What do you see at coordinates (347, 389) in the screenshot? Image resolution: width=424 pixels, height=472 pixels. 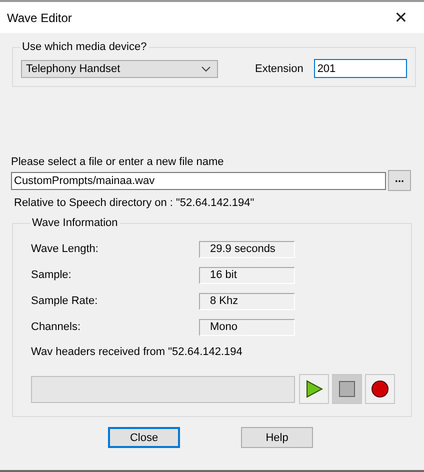 I see `stop-icon` at bounding box center [347, 389].